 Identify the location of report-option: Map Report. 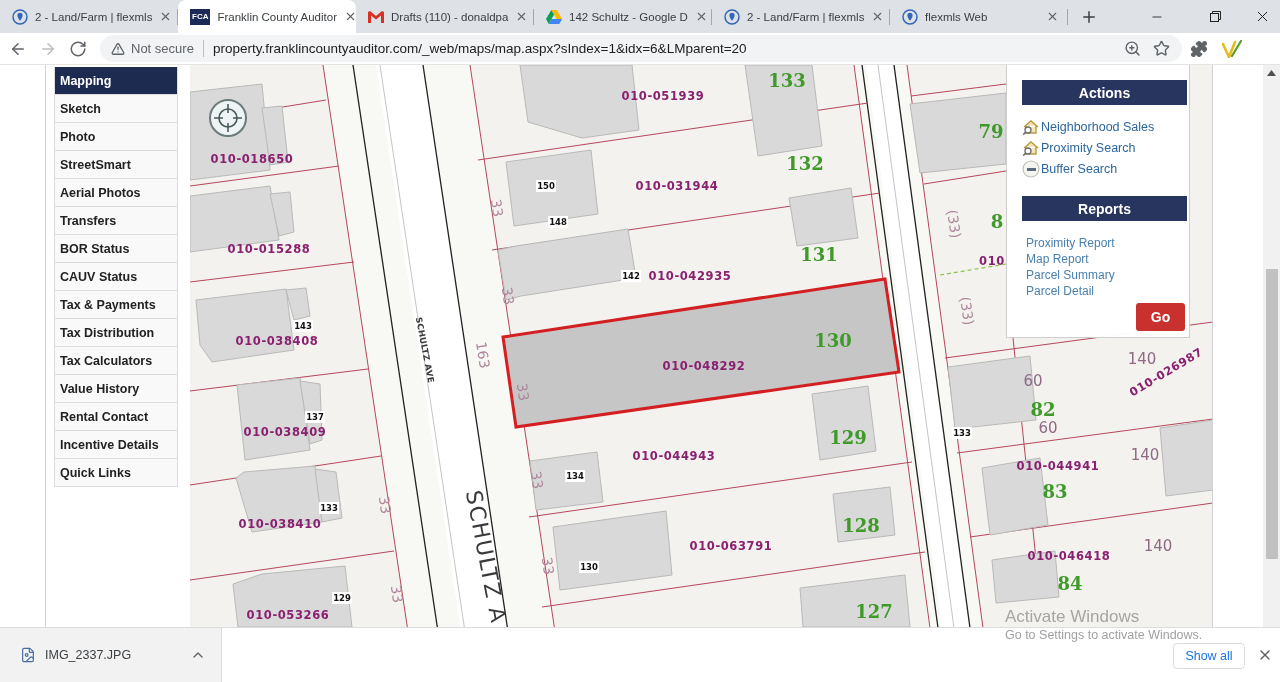
(1106, 259).